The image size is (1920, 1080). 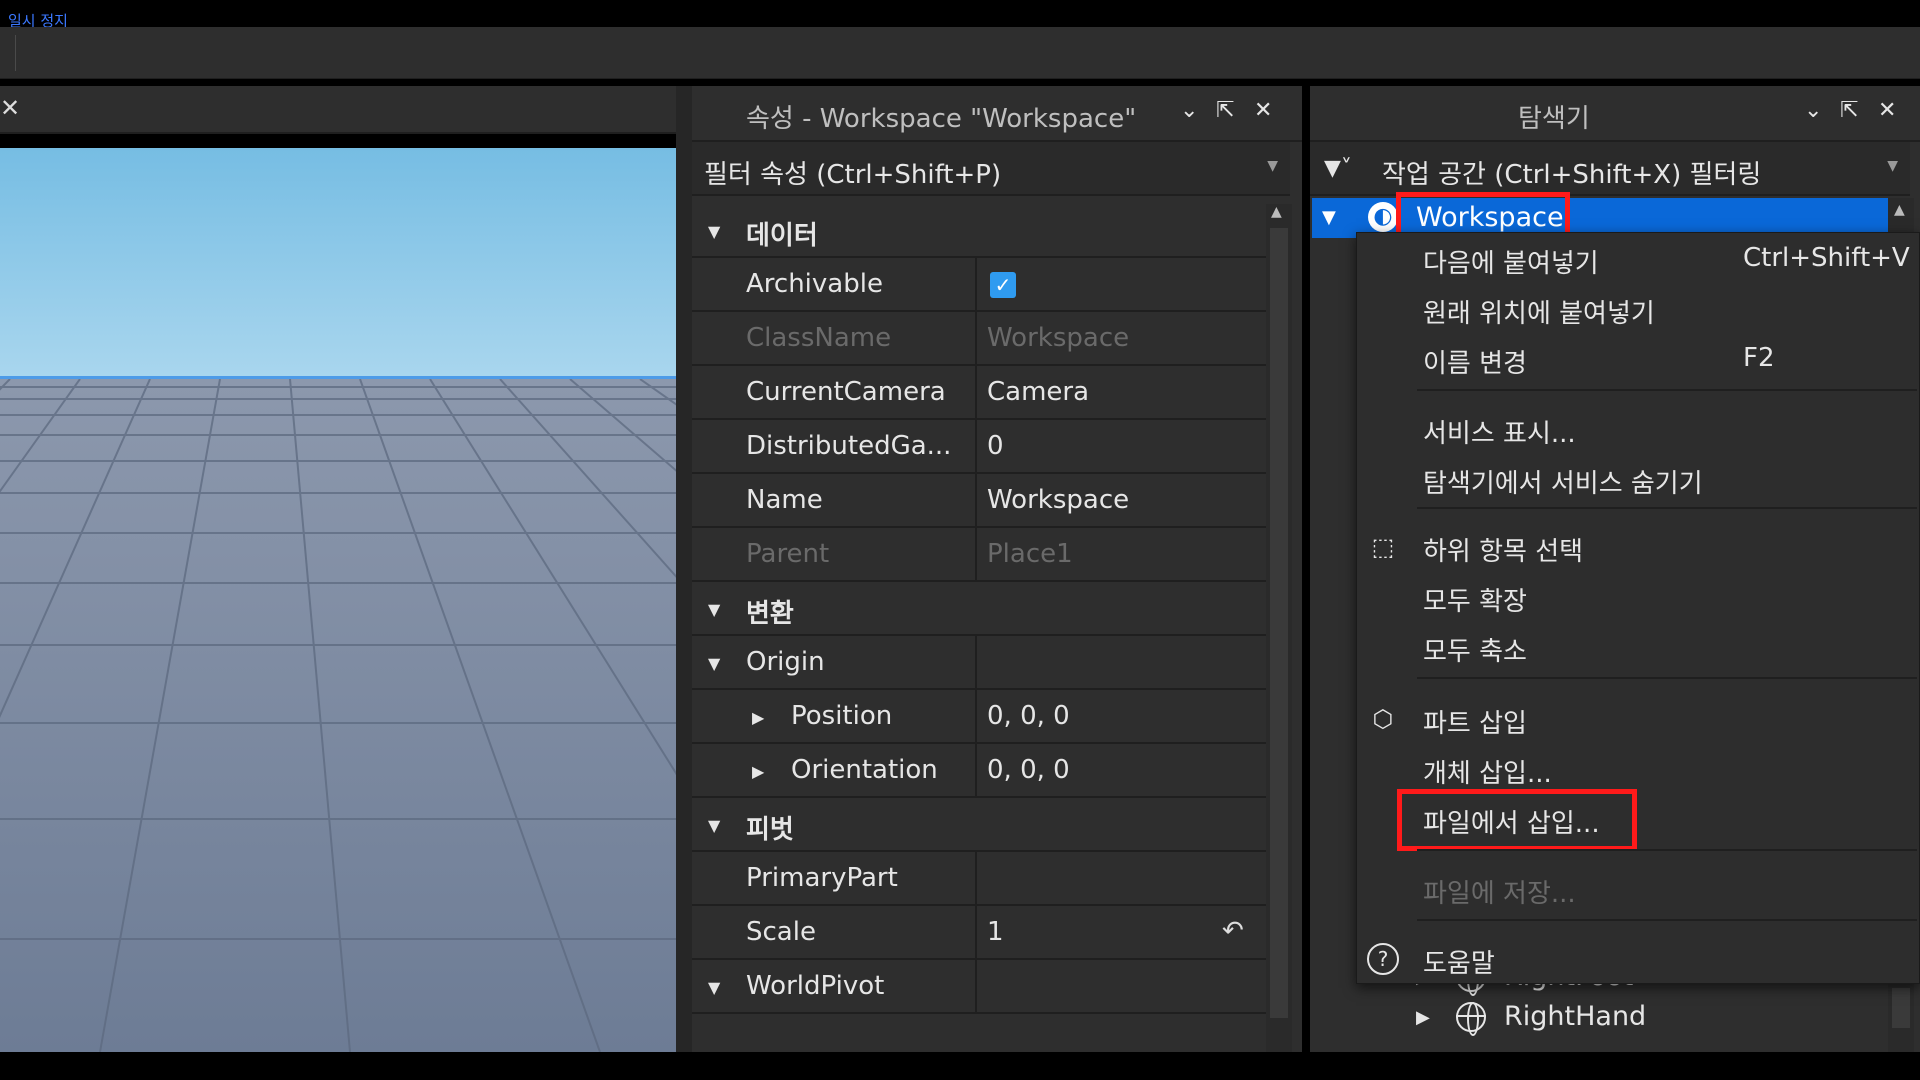 I want to click on sky, so click(x=338, y=263).